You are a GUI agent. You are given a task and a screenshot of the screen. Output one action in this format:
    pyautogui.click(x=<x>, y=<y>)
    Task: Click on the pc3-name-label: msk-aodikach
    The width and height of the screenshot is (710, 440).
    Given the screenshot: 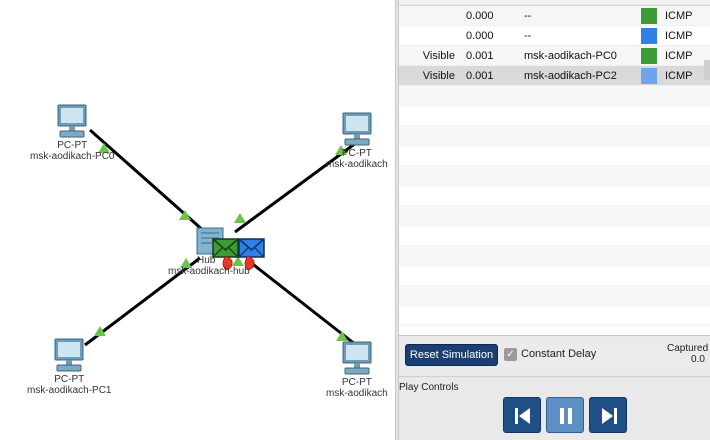 What is the action you would take?
    pyautogui.click(x=357, y=393)
    